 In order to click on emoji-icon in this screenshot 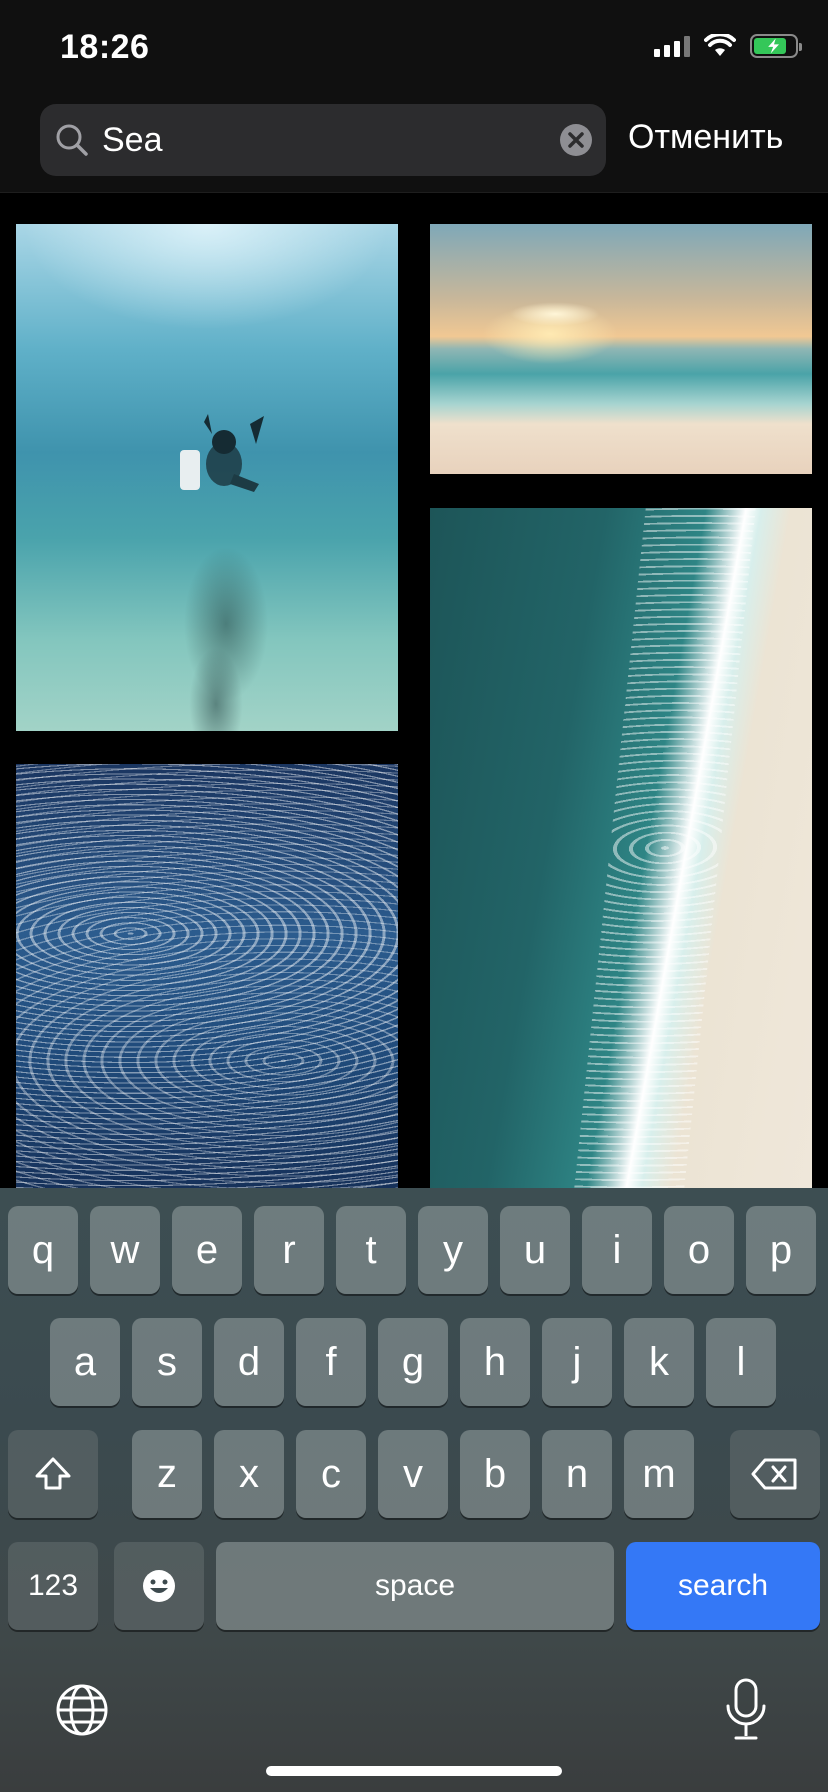, I will do `click(159, 1586)`.